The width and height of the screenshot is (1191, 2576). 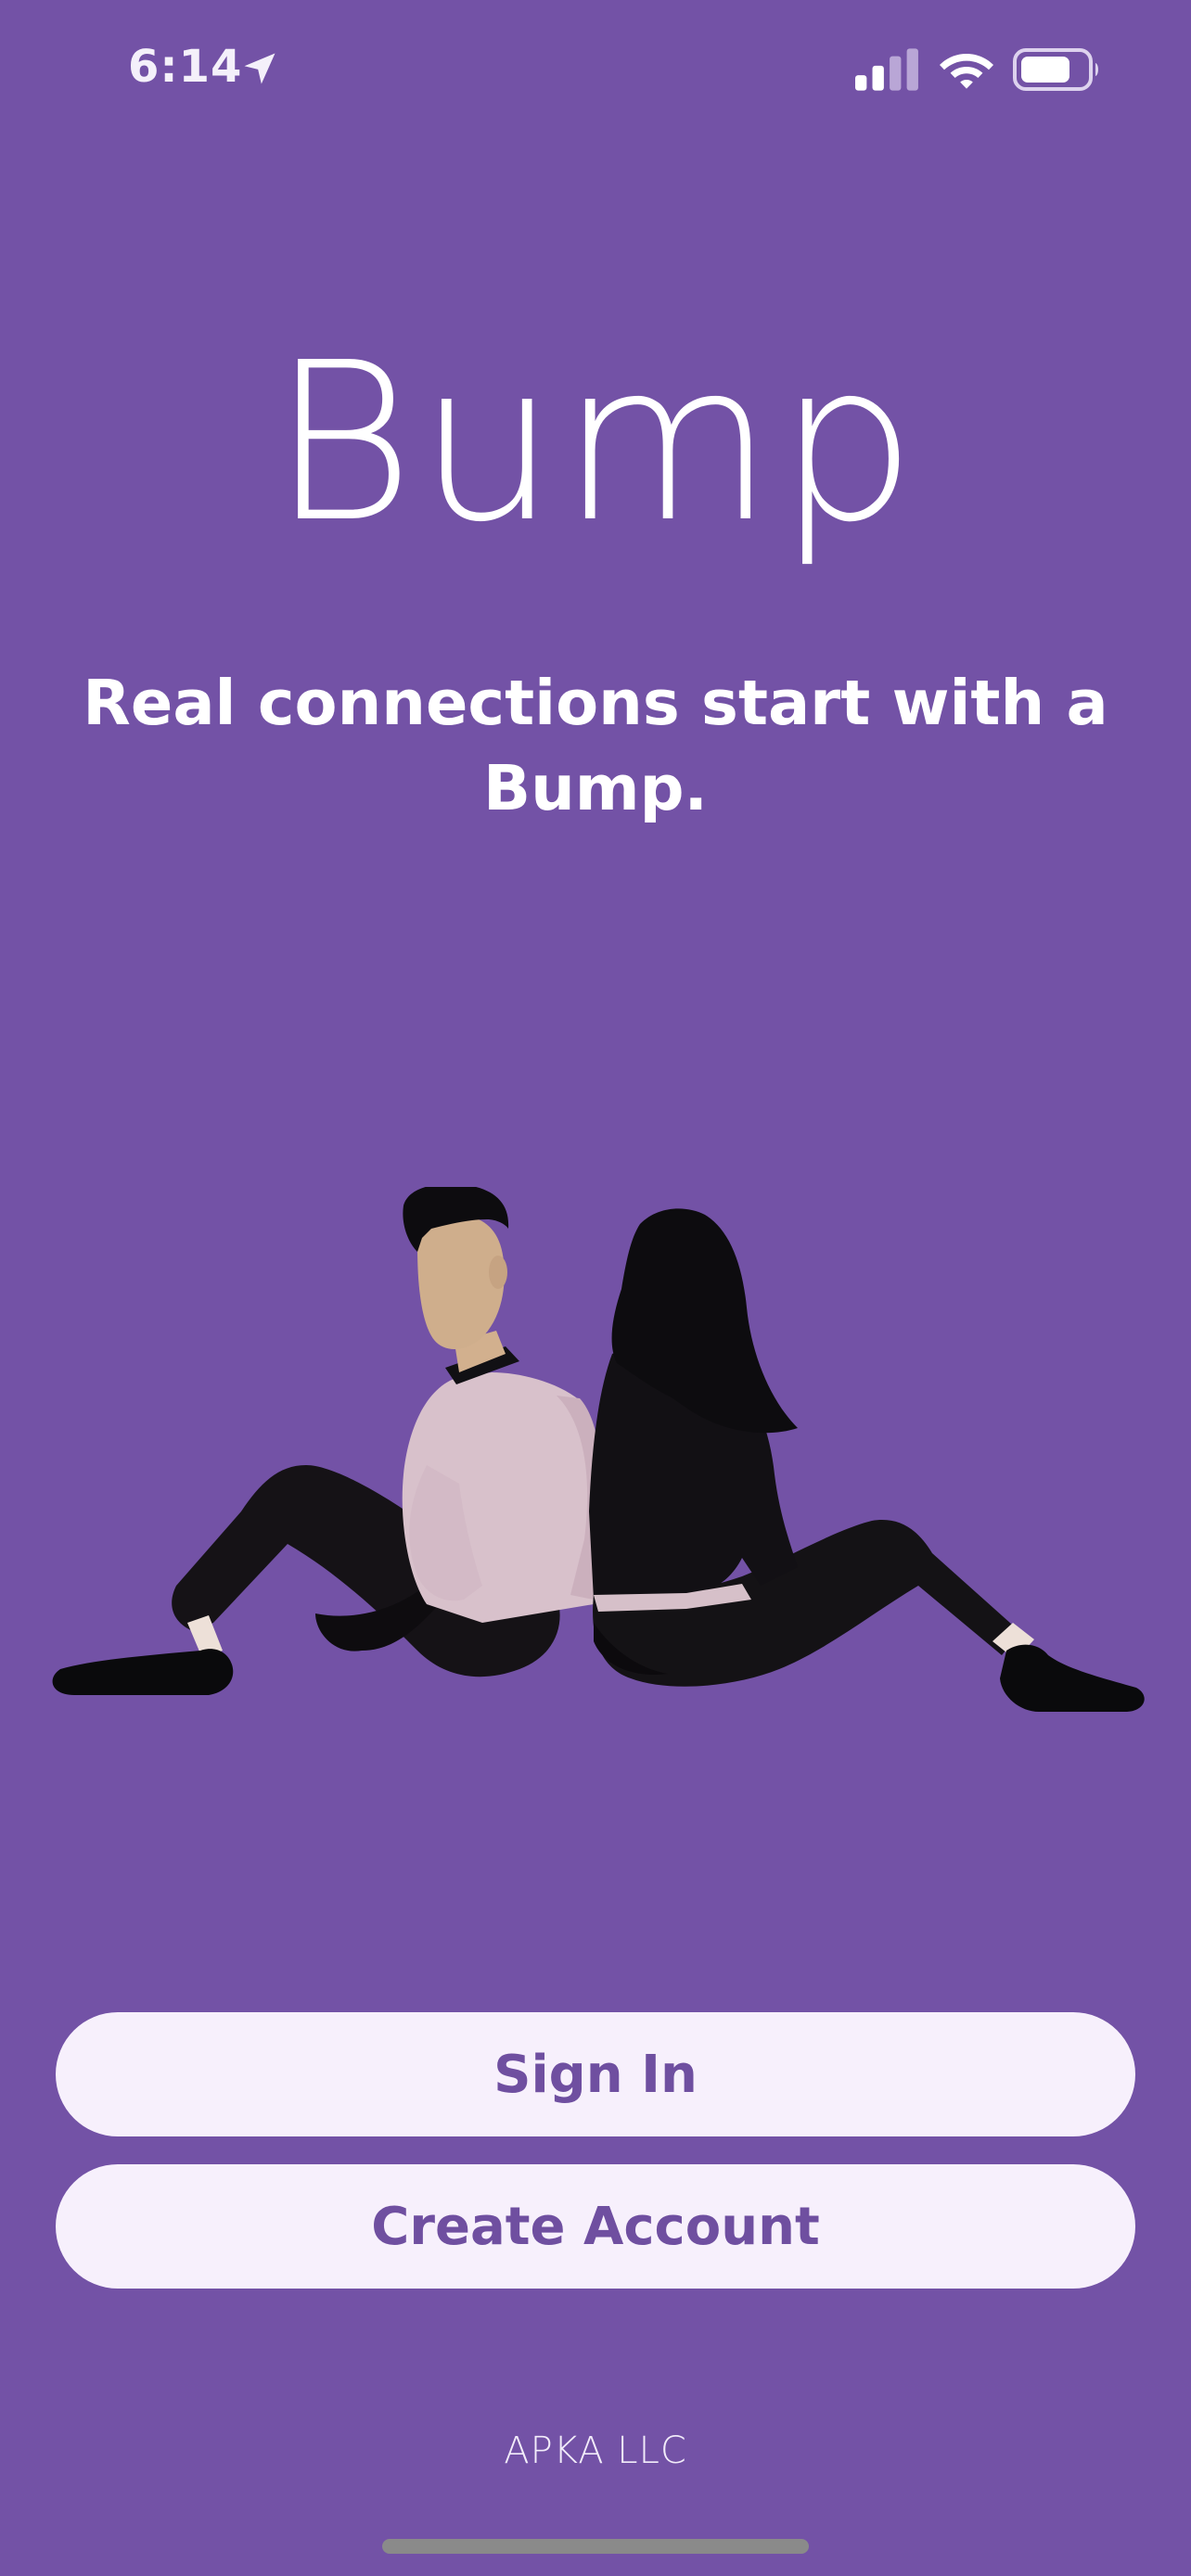 I want to click on status-bar: 6:14, so click(x=595, y=69).